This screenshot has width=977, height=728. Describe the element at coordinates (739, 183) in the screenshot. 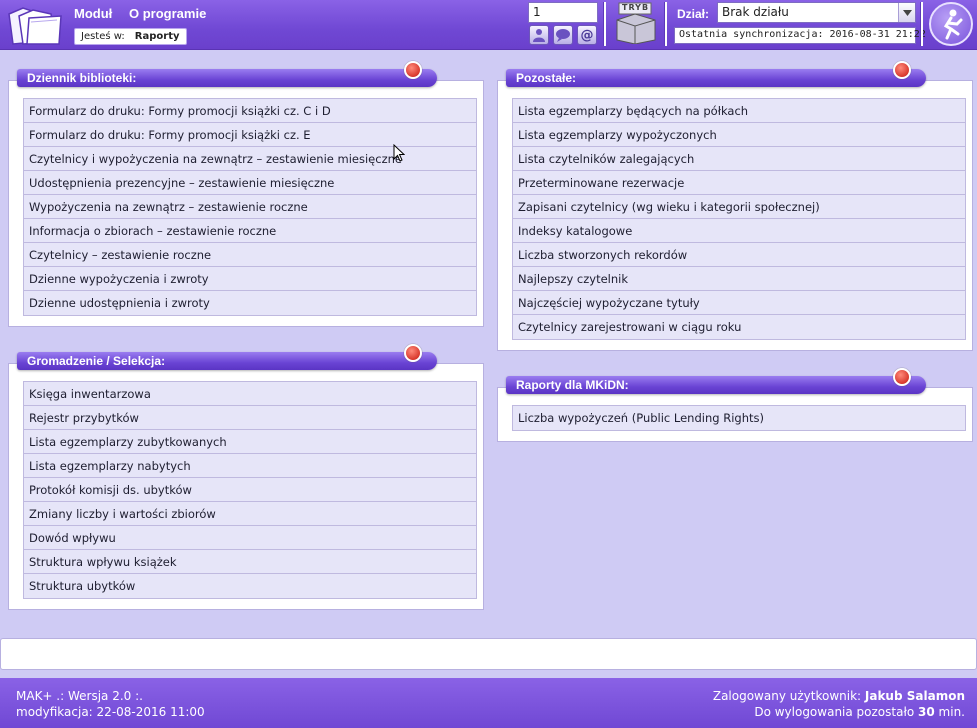

I see `list-item: Przeterminowane rezerwacje` at that location.